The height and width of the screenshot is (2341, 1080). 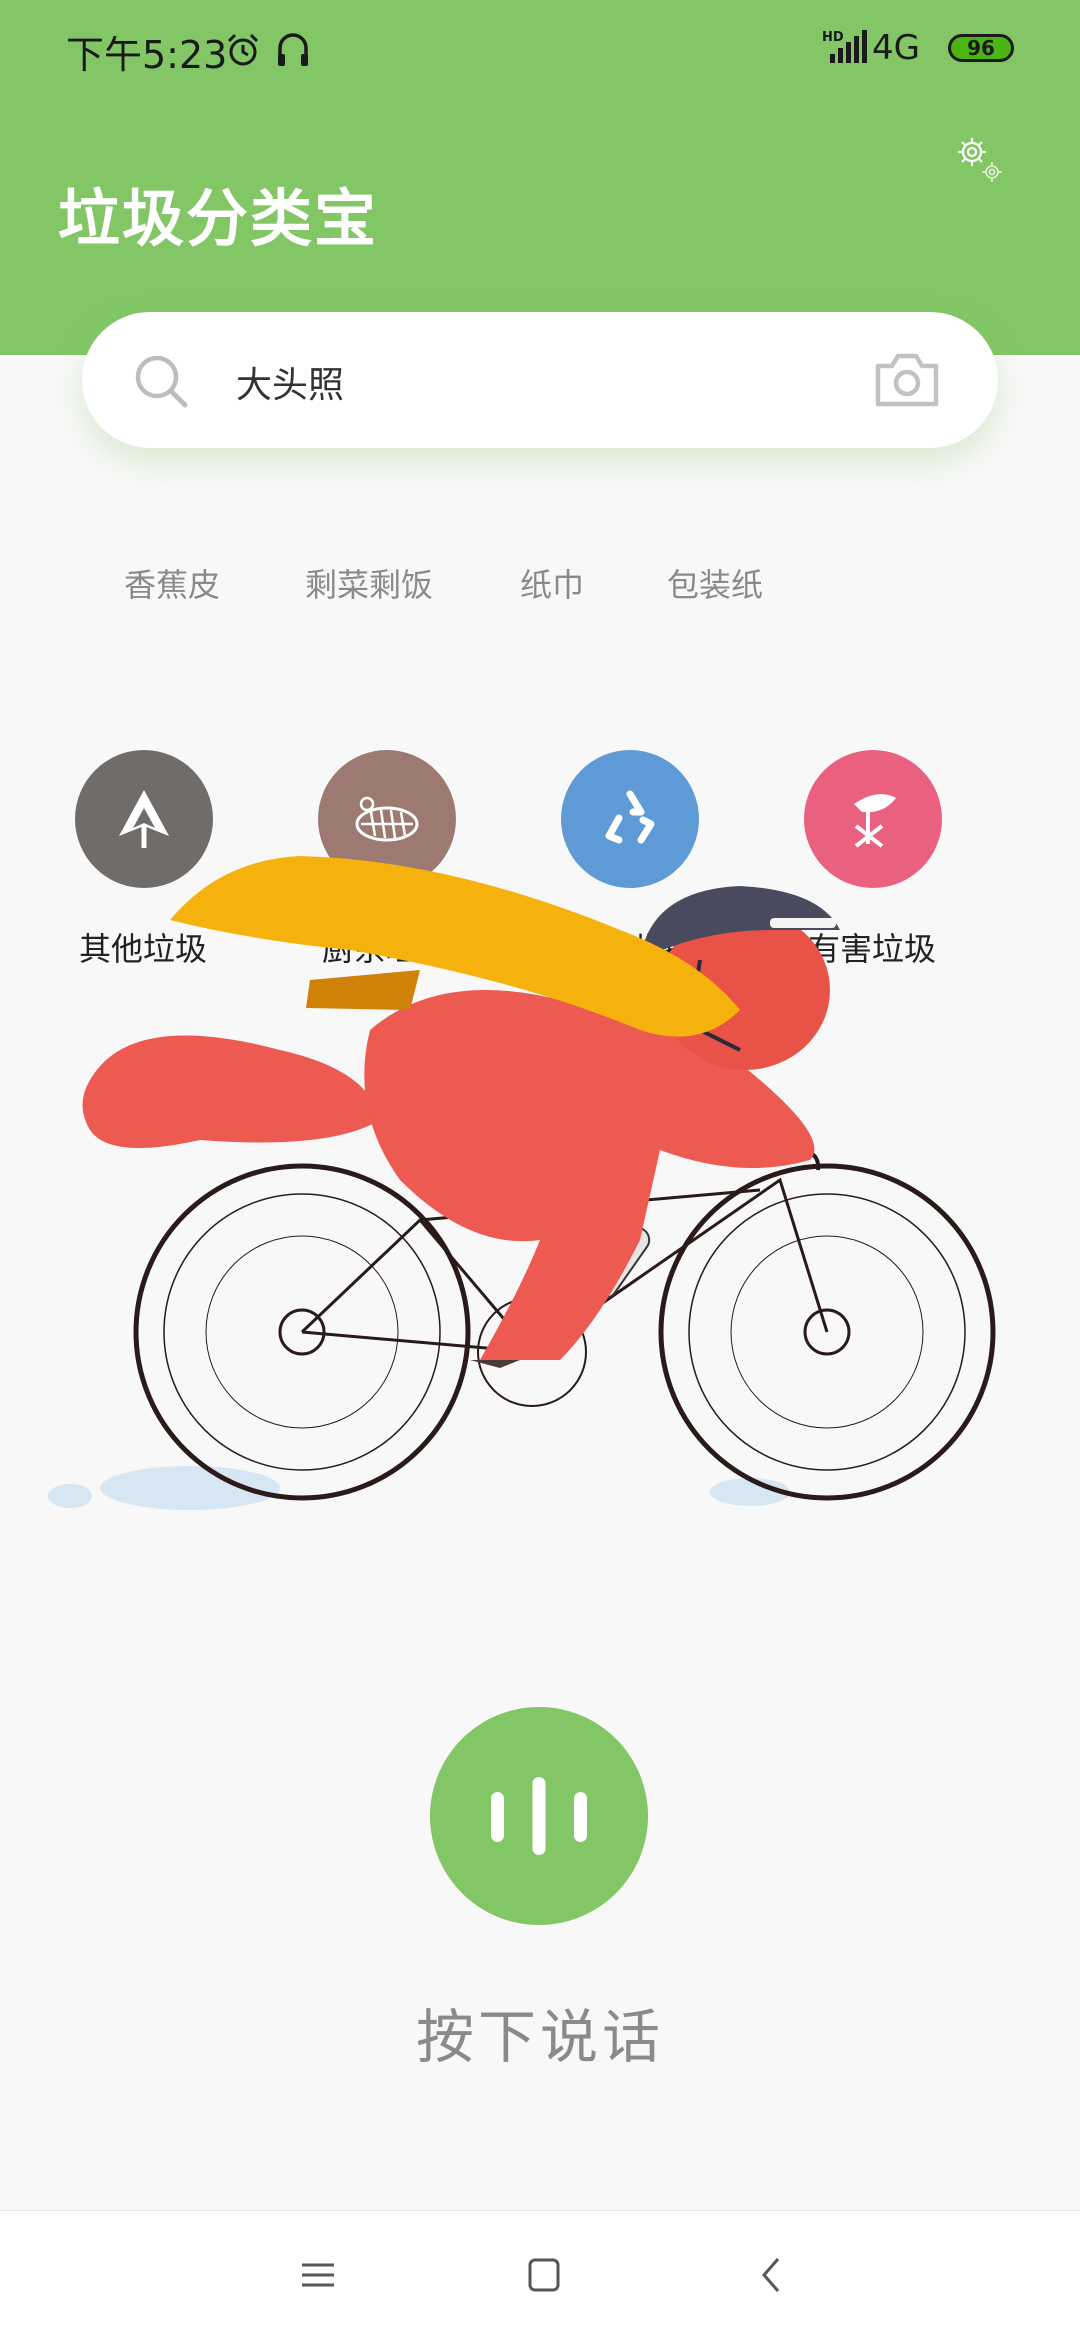 What do you see at coordinates (539, 2037) in the screenshot?
I see `voice-hint-label: 按下说话` at bounding box center [539, 2037].